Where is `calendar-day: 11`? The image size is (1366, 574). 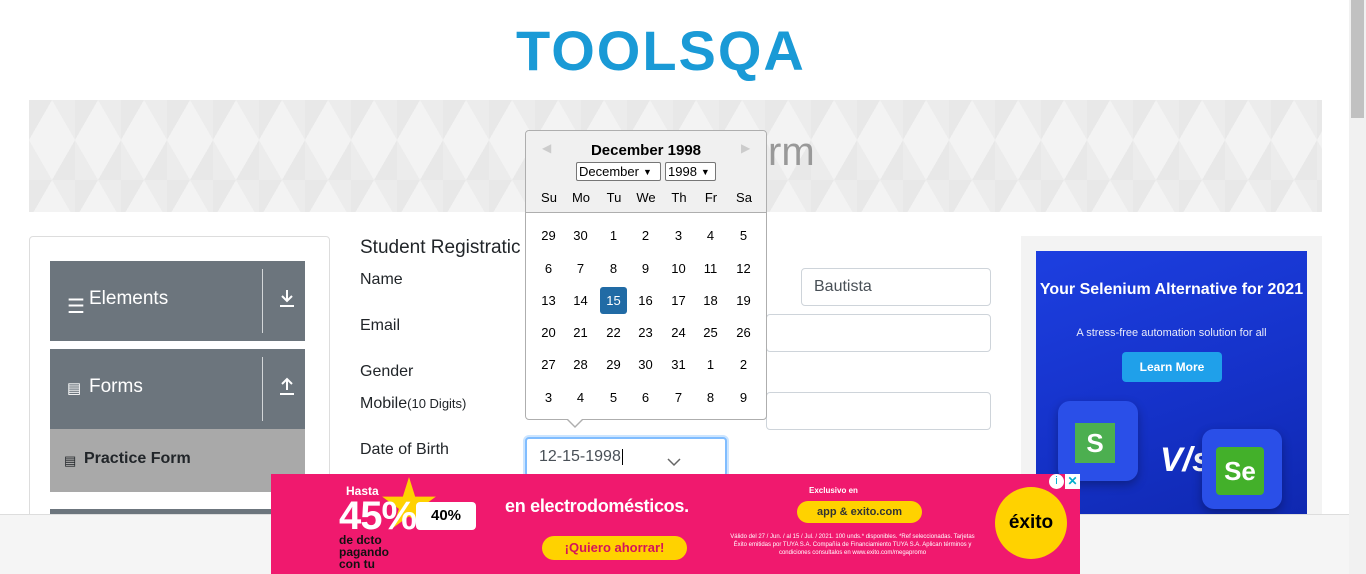 calendar-day: 11 is located at coordinates (710, 268).